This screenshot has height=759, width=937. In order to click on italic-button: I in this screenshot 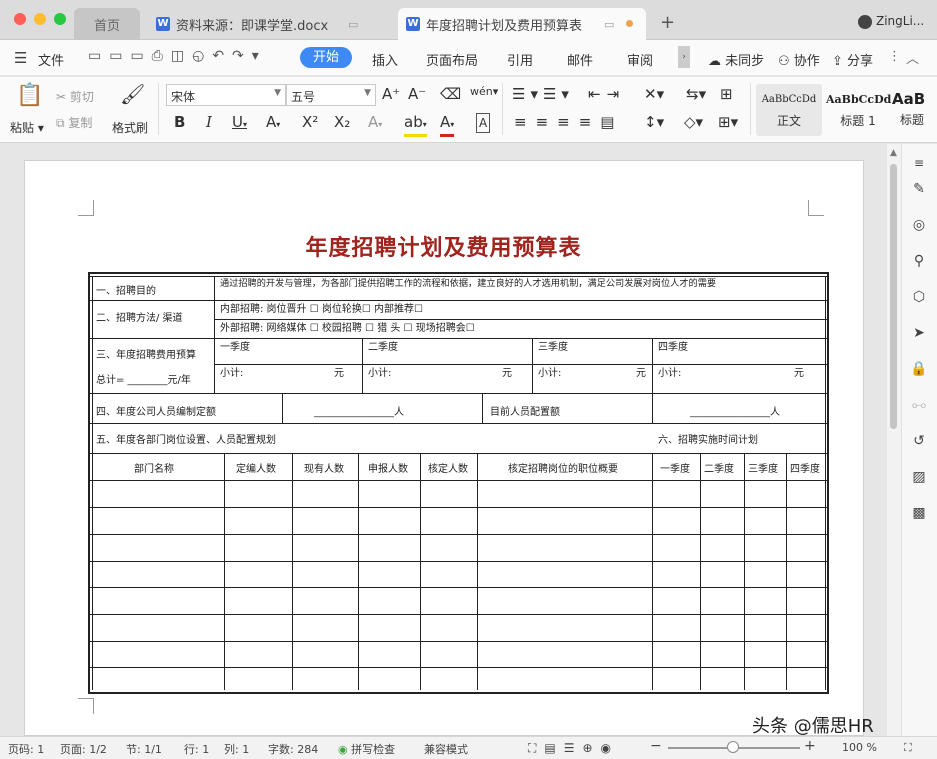, I will do `click(209, 122)`.